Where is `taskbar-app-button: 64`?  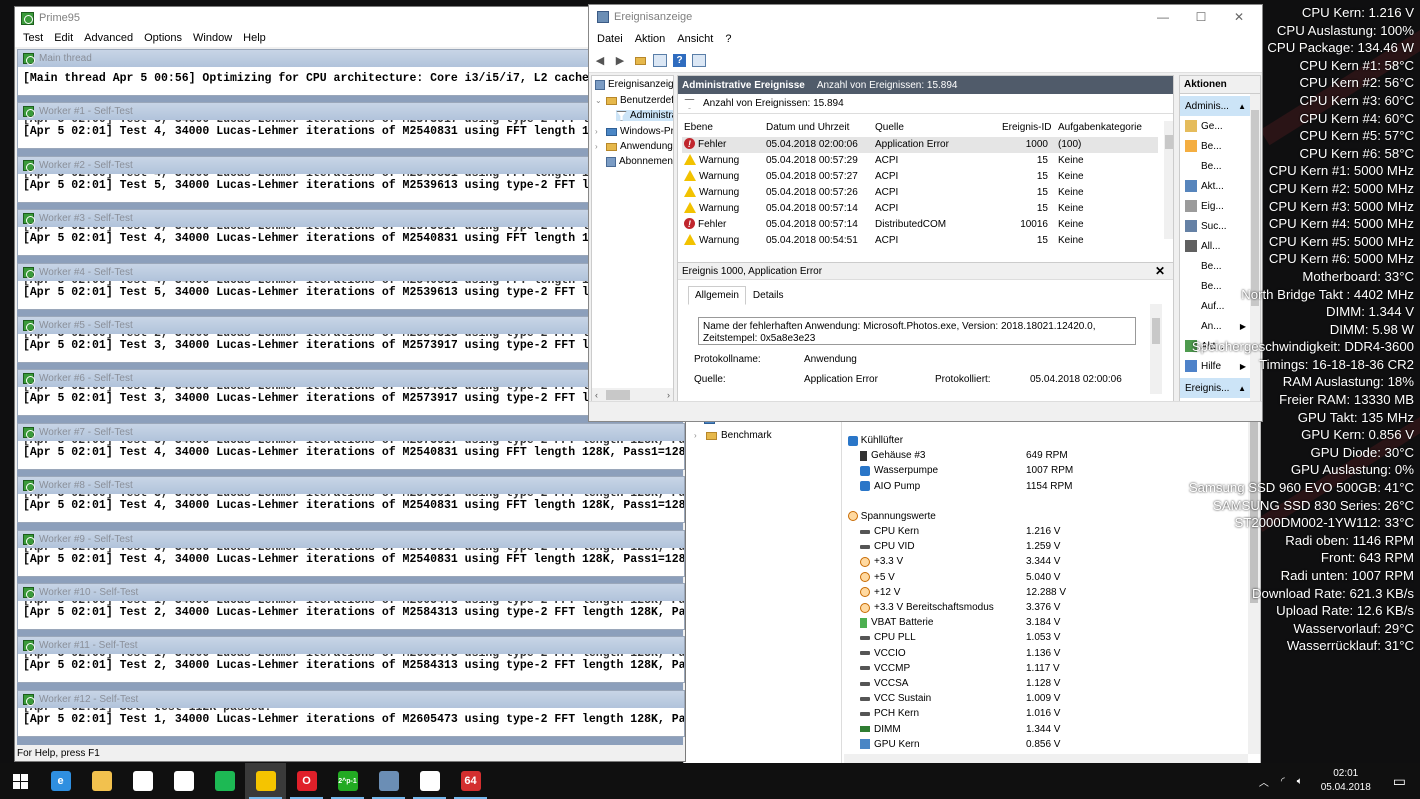
taskbar-app-button: 64 is located at coordinates (470, 781).